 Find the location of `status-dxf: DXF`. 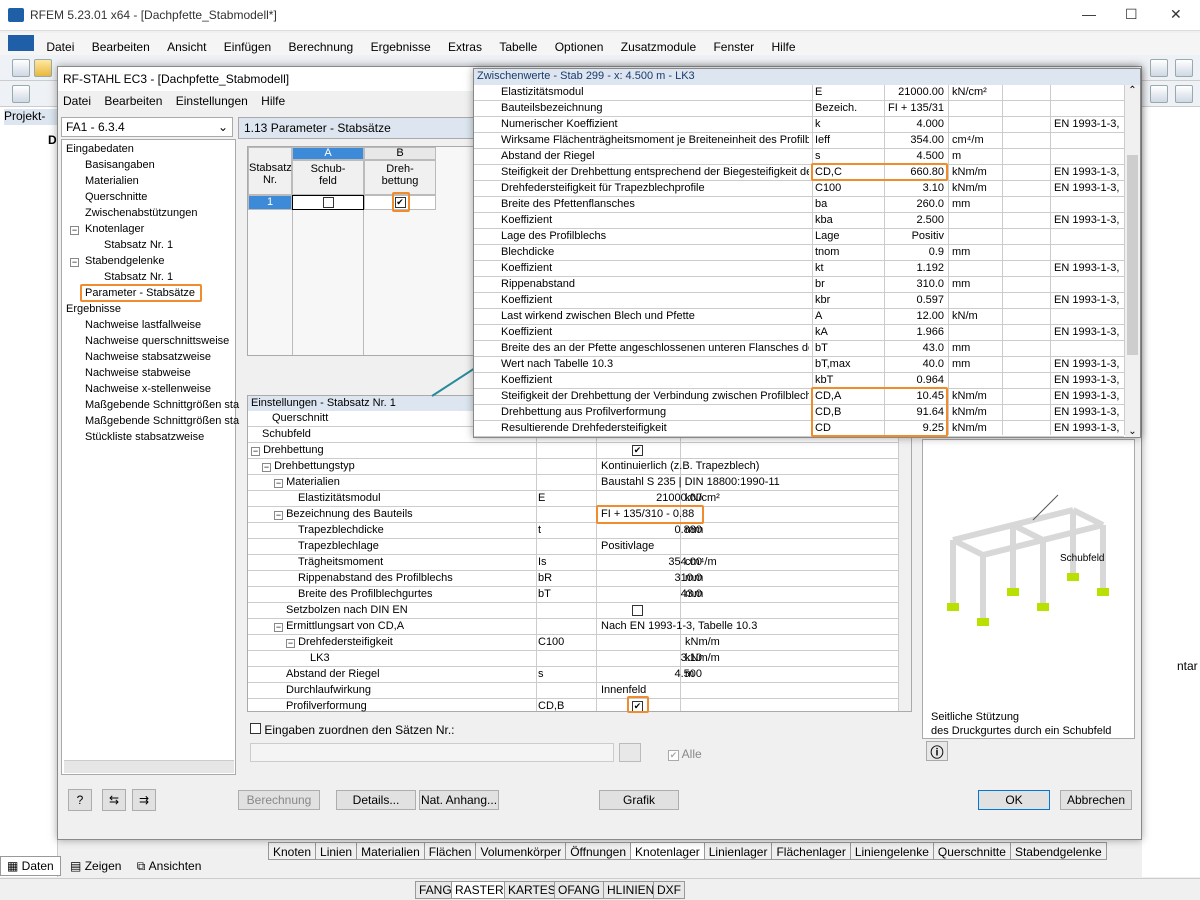

status-dxf: DXF is located at coordinates (669, 890).